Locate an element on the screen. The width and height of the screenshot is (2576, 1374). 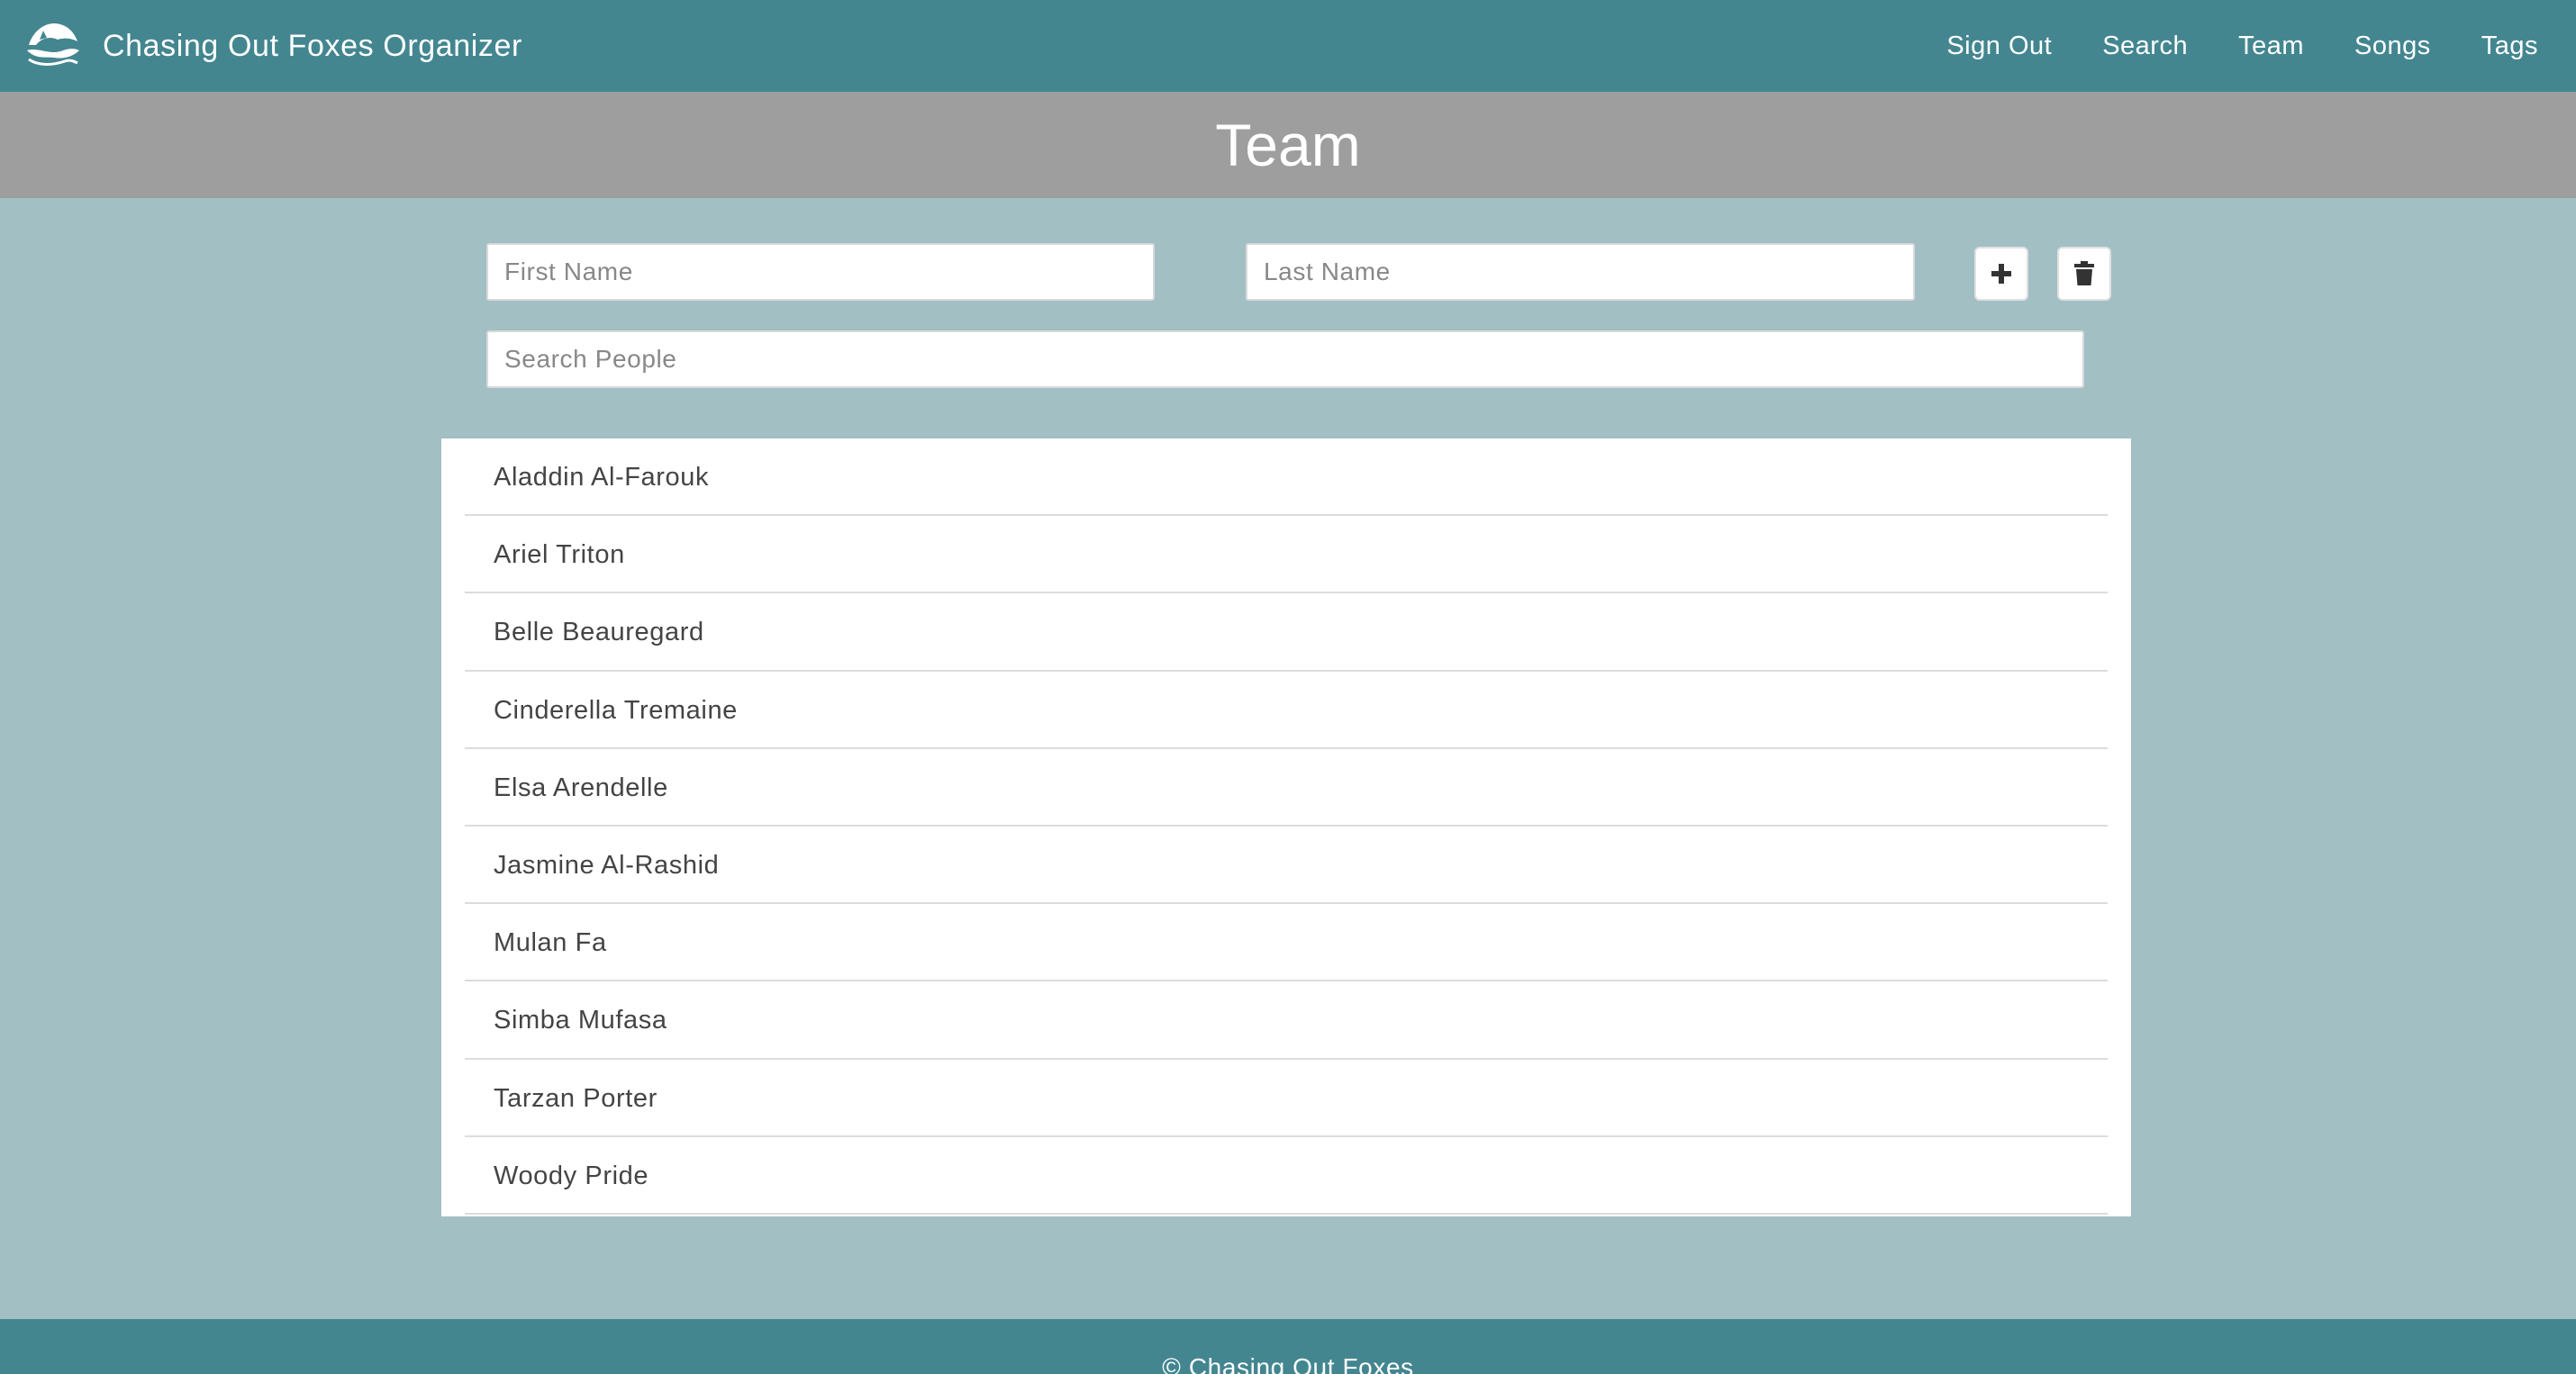
nav-sign-out: Sign Out is located at coordinates (1999, 46).